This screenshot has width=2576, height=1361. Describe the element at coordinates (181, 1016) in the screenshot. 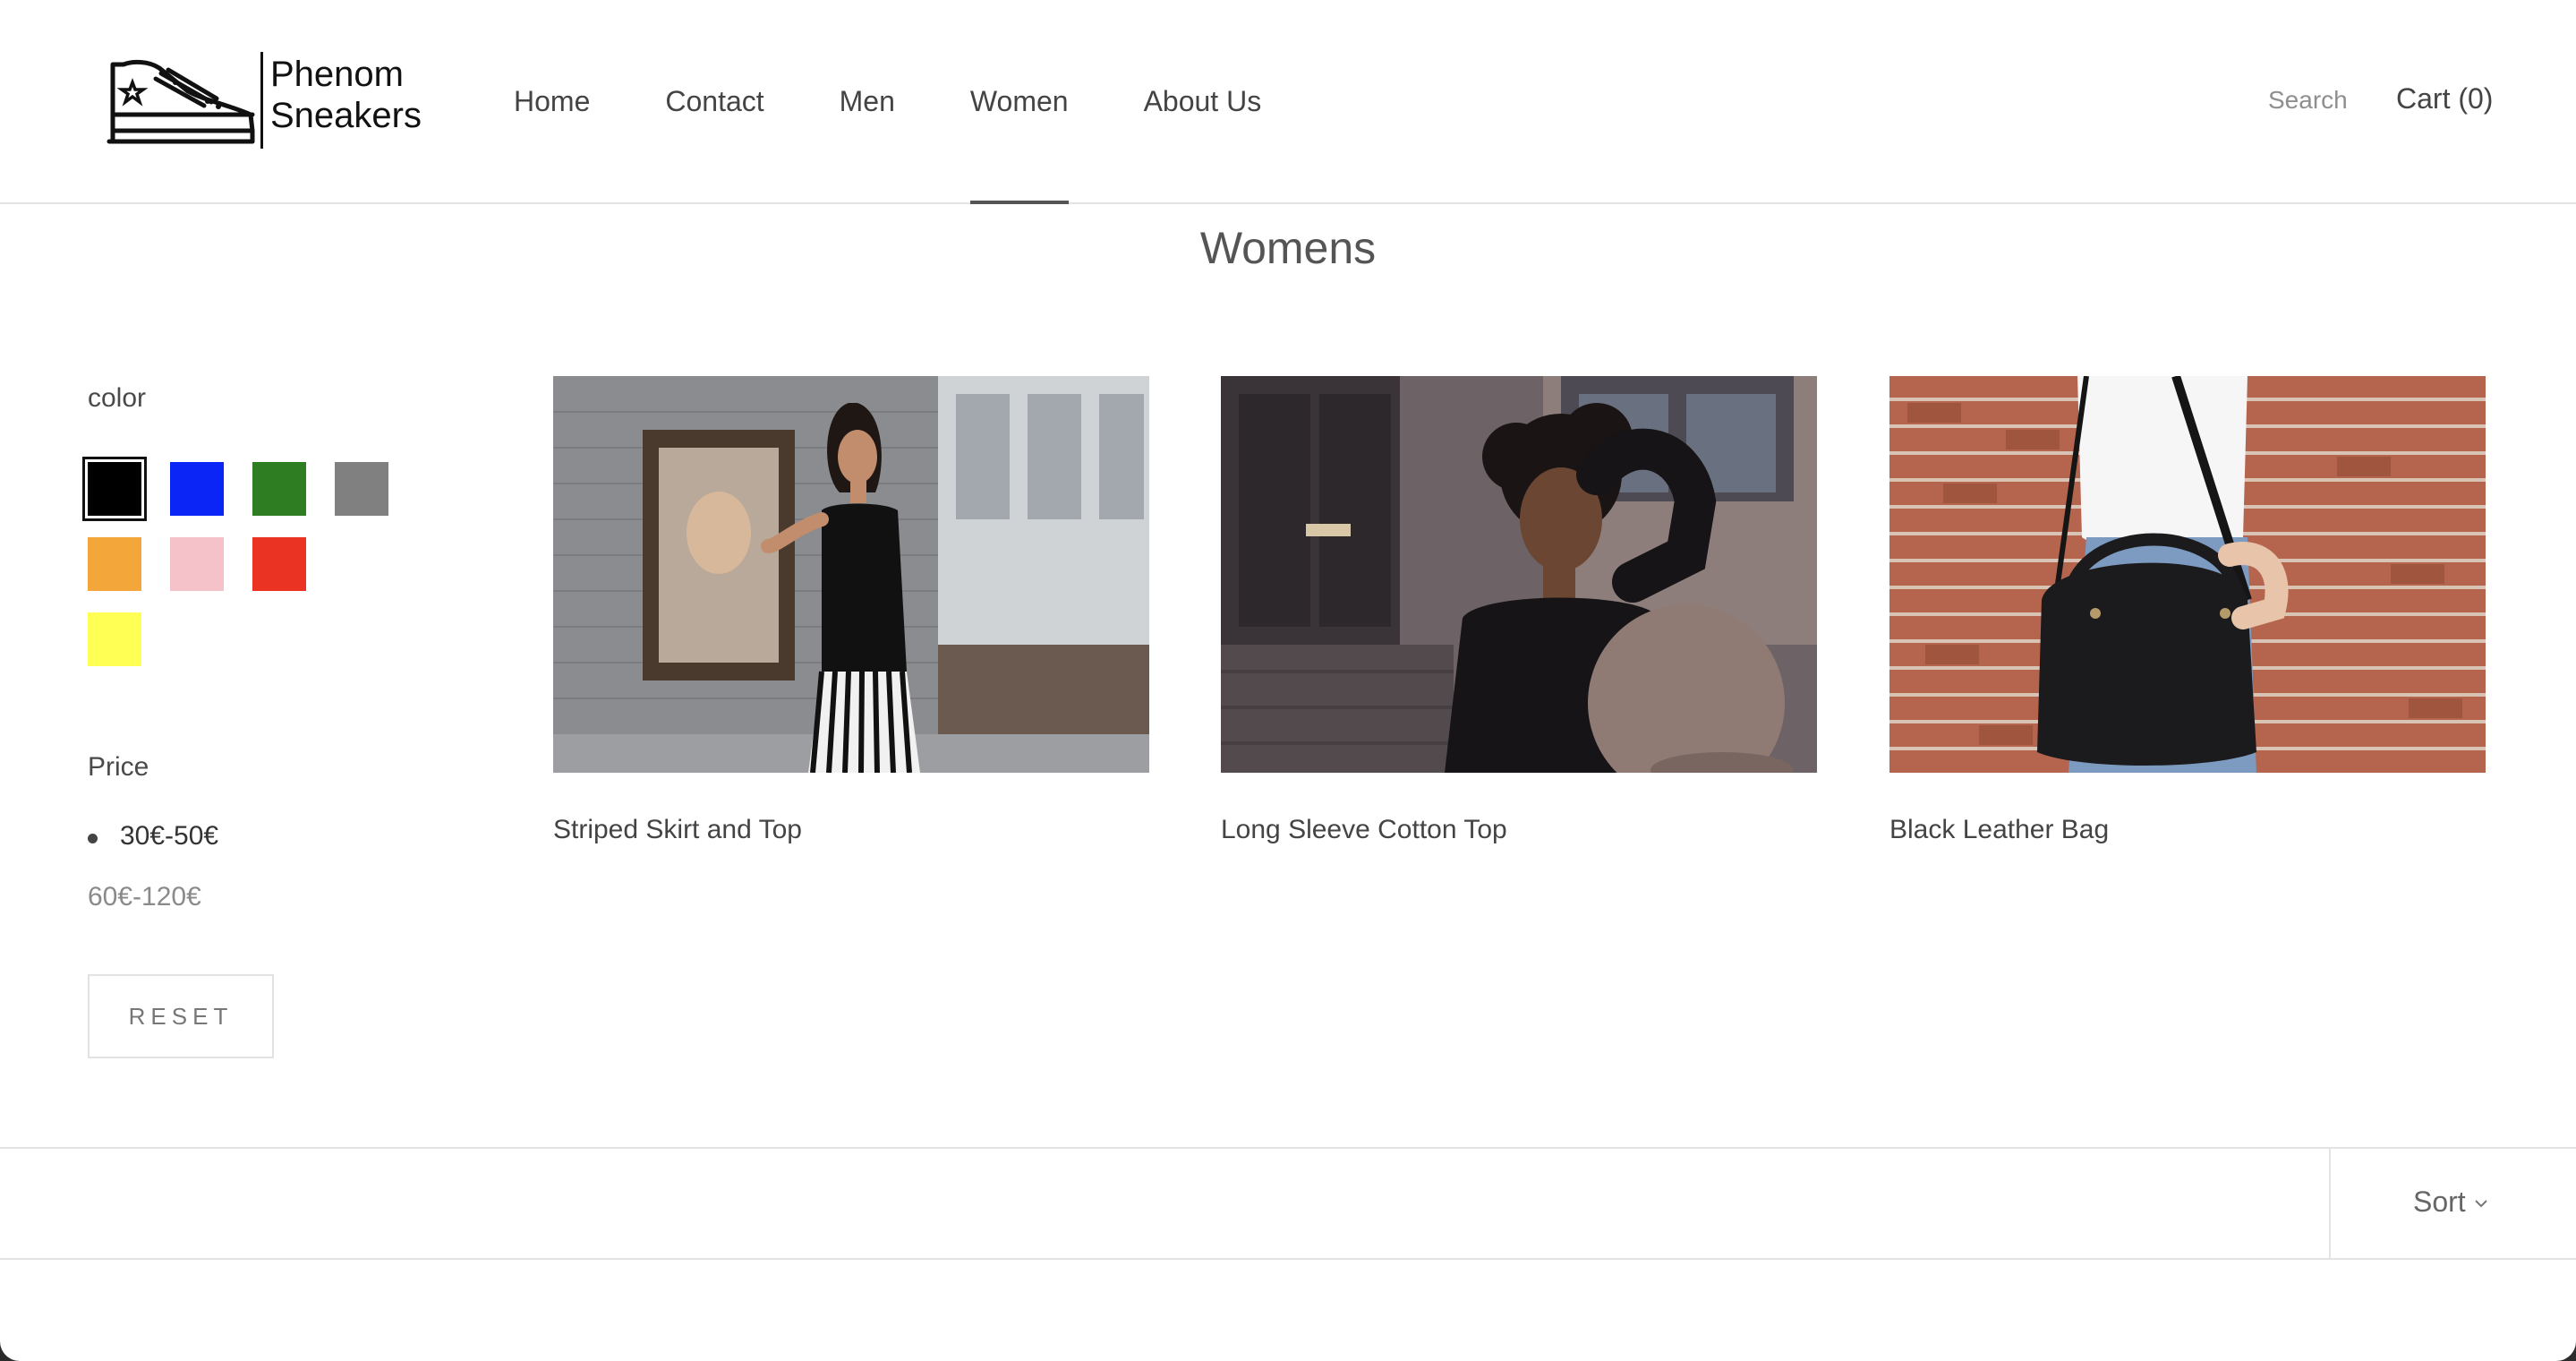

I see `reset-button: RESET` at that location.